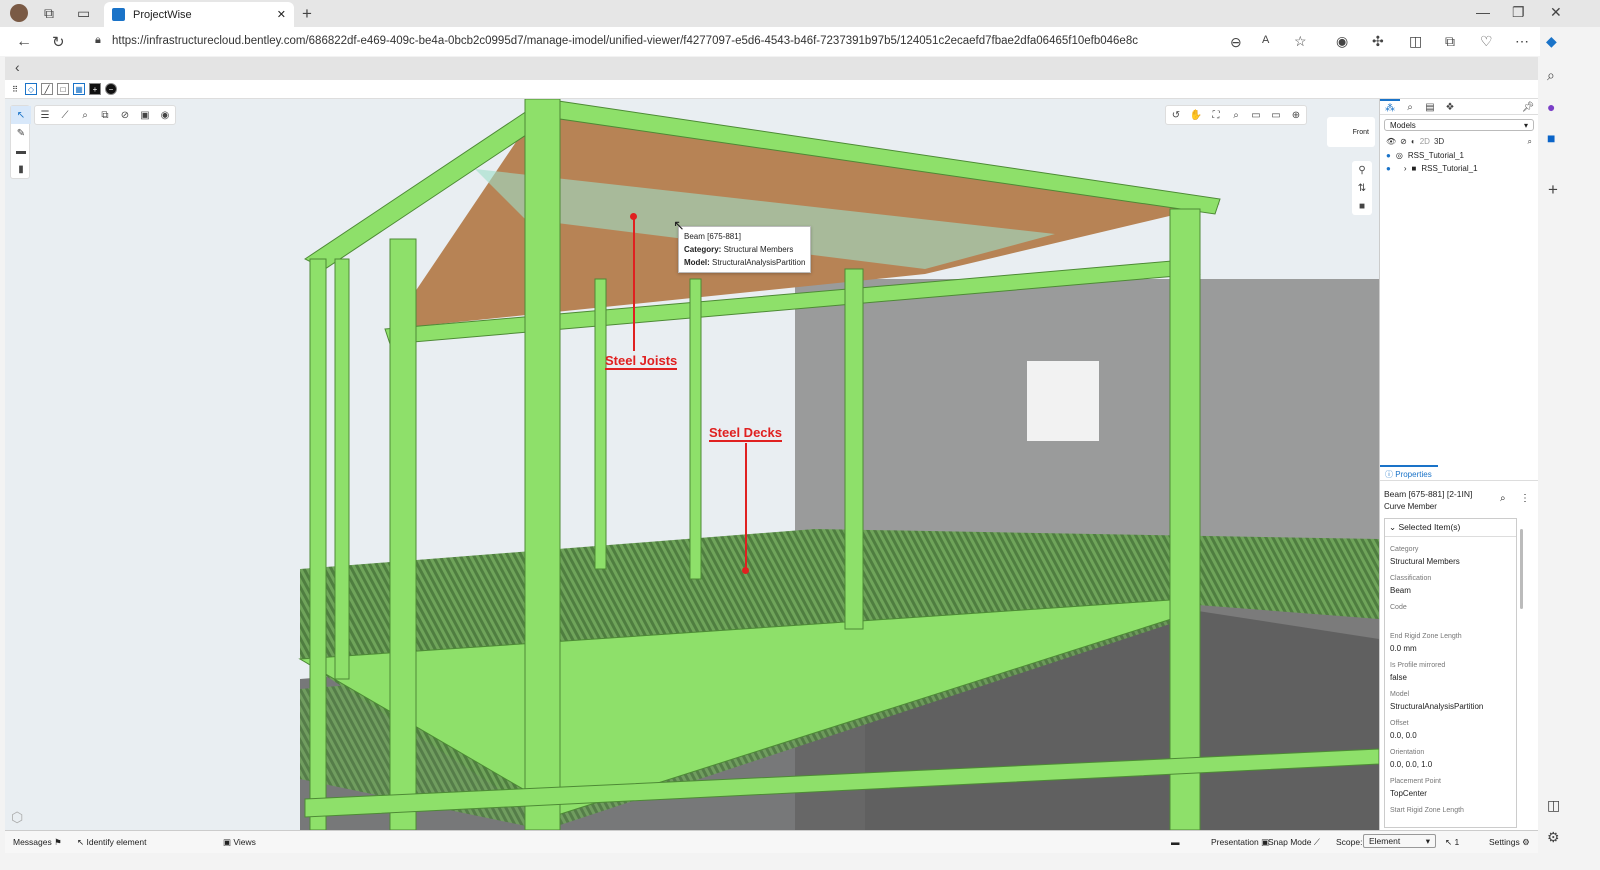 This screenshot has width=1600, height=870. What do you see at coordinates (19, 13) in the screenshot?
I see `profile-avatar` at bounding box center [19, 13].